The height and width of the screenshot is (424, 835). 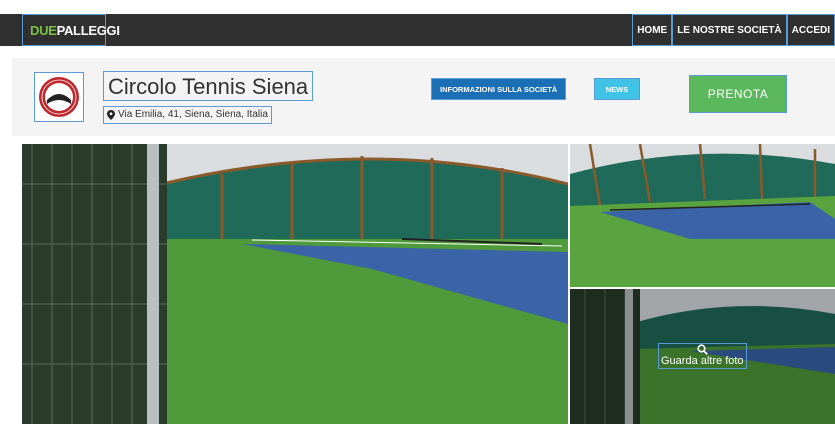 I want to click on club-address-text: Via Emilia, 41, Siena, Siena, Italia, so click(x=193, y=114).